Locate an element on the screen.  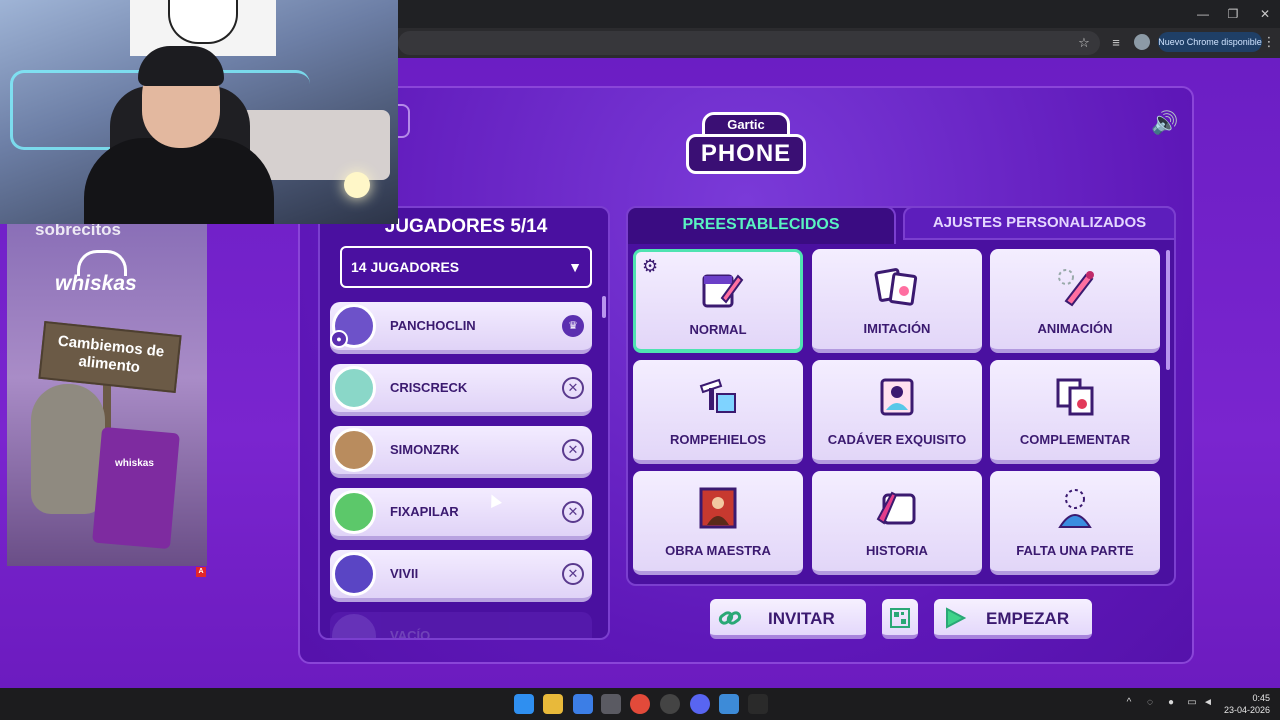
discord-icon is located at coordinates (700, 704).